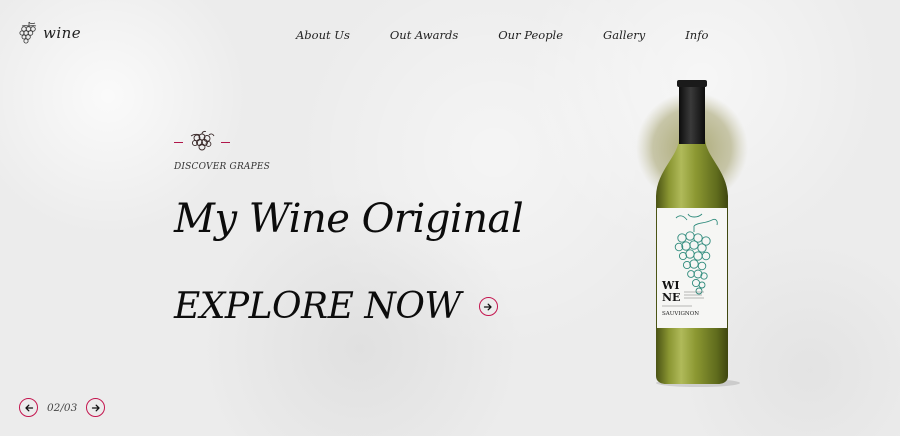  I want to click on explore-arrow-button, so click(488, 306).